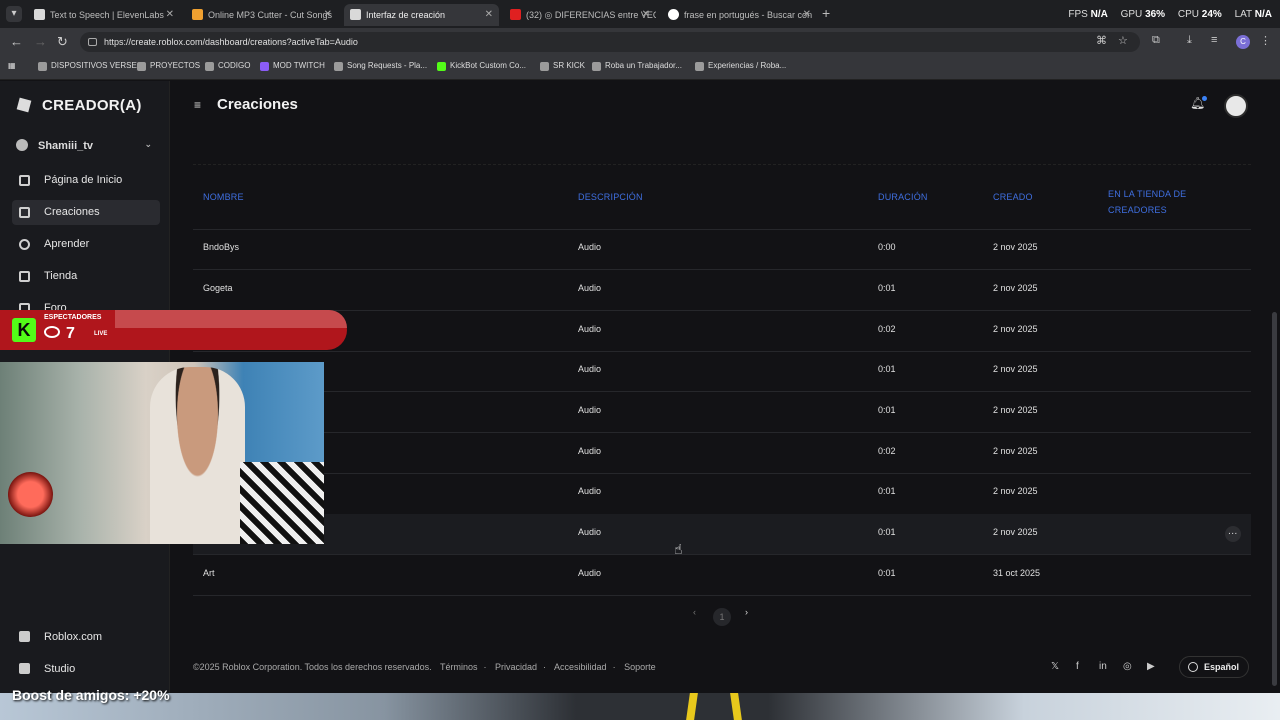  Describe the element at coordinates (87, 66) in the screenshot. I see `bookmark-item: DISPOSITIVOS VERSE` at that location.